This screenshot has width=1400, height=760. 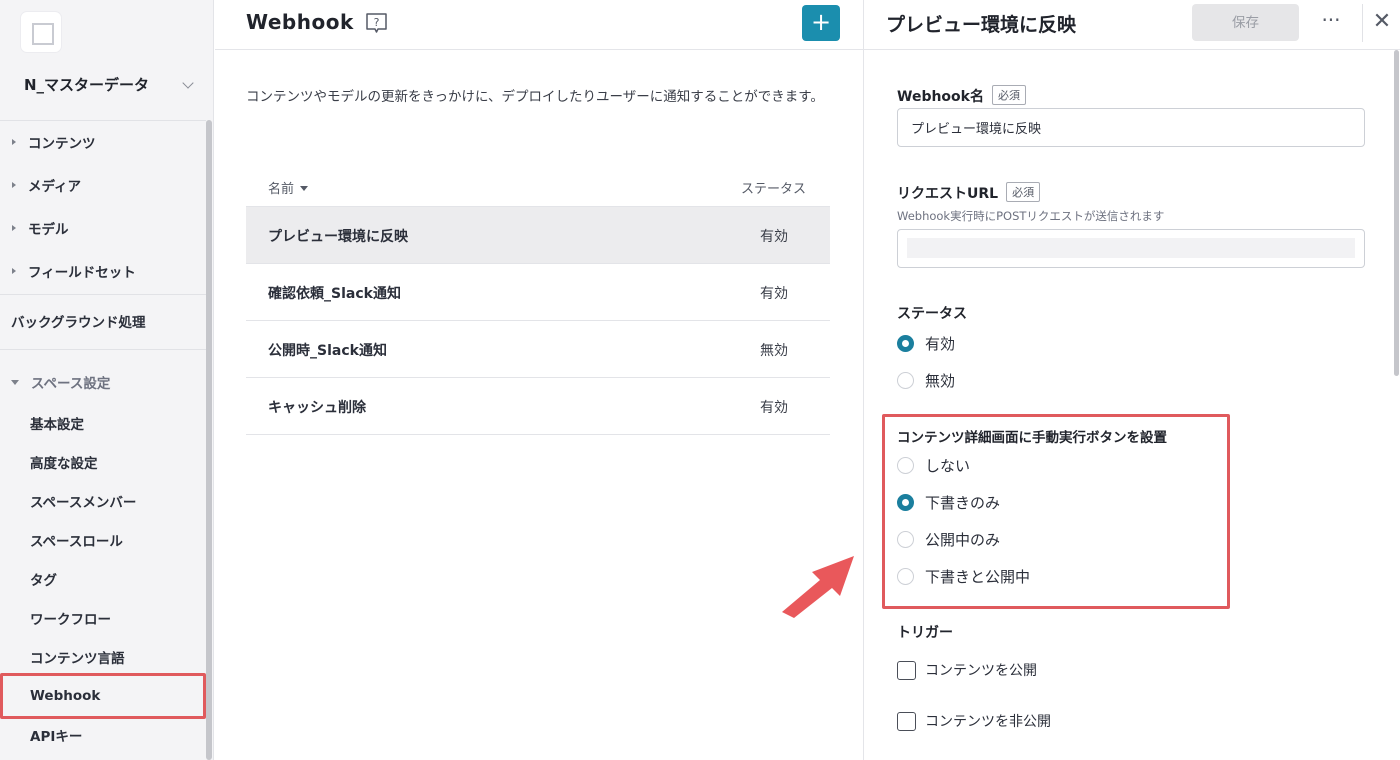 I want to click on status-label: ステータス, so click(x=932, y=314).